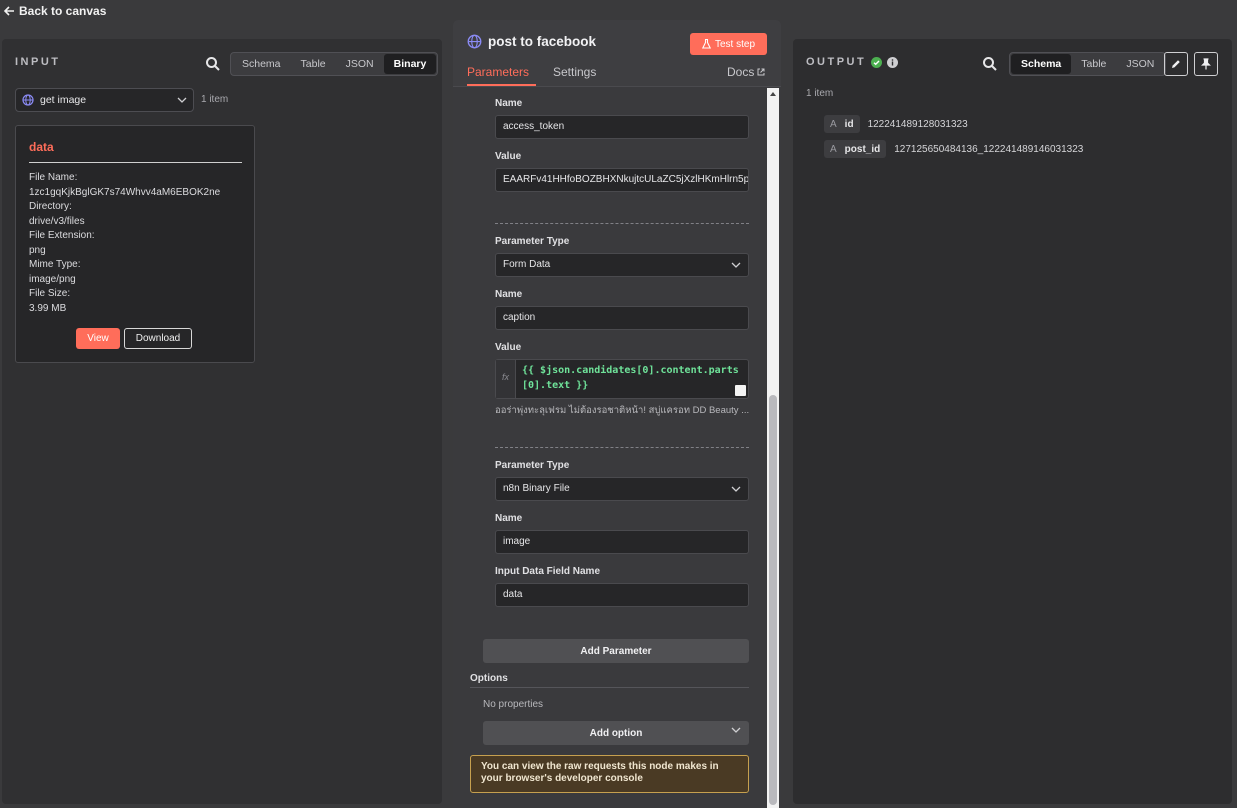  I want to click on input-tab-schema: Schema, so click(261, 64).